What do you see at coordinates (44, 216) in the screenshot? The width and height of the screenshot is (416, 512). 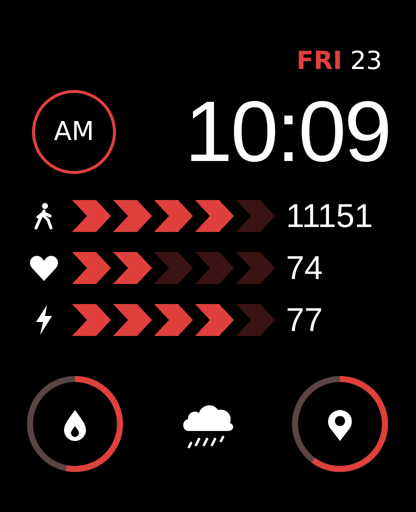 I see `walking-icon` at bounding box center [44, 216].